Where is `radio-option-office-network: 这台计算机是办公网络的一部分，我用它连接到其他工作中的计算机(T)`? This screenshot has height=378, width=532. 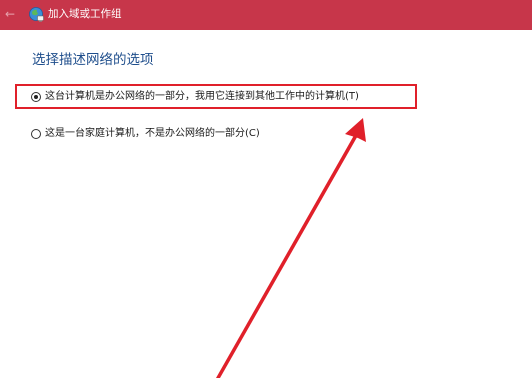
radio-option-office-network: 这台计算机是办公网络的一部分，我用它连接到其他工作中的计算机(T) is located at coordinates (195, 97).